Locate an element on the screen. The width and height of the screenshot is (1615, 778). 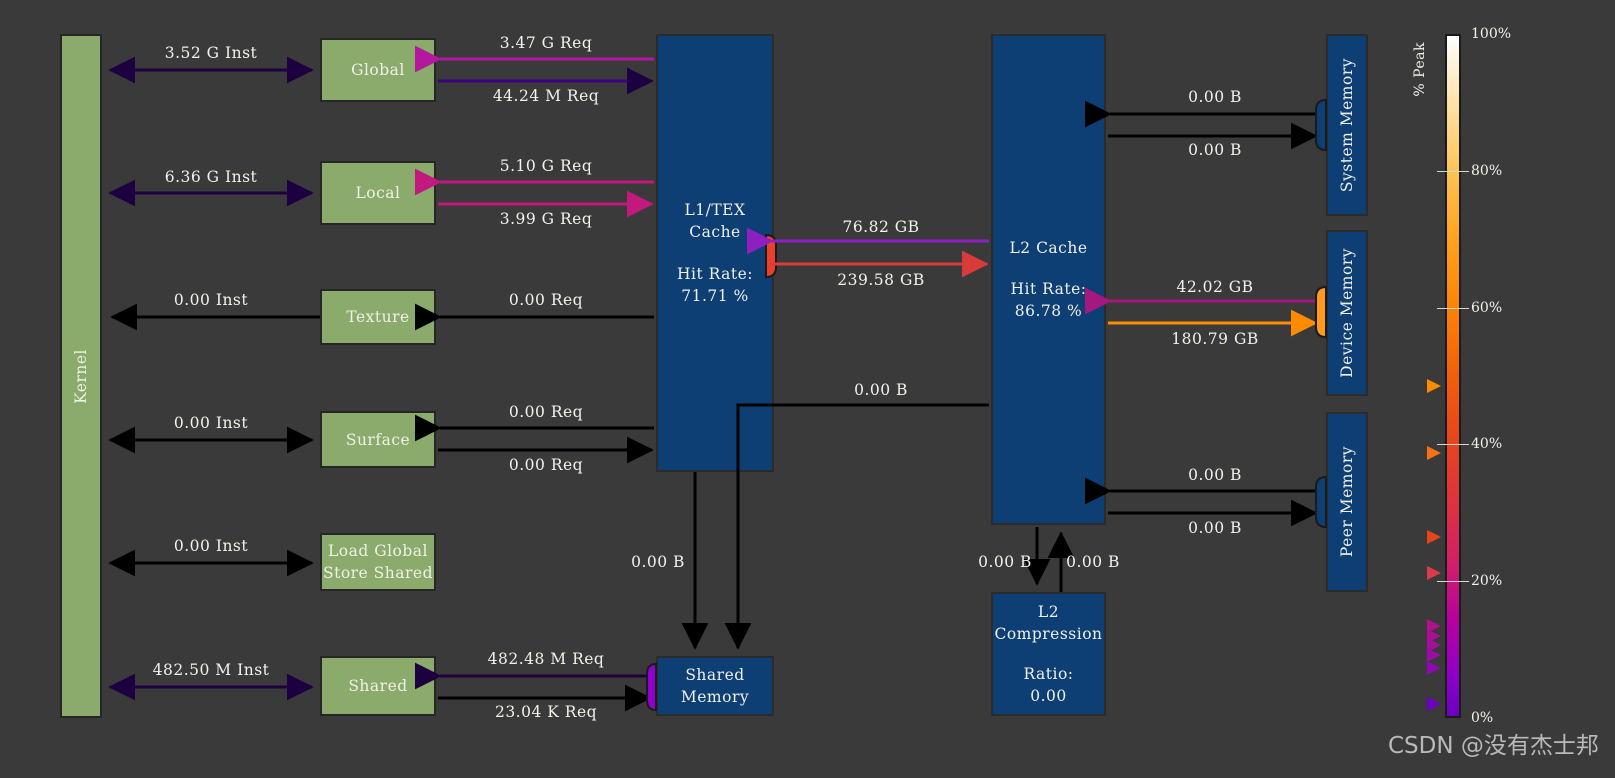
unit-shared-label: Shared is located at coordinates (378, 686).